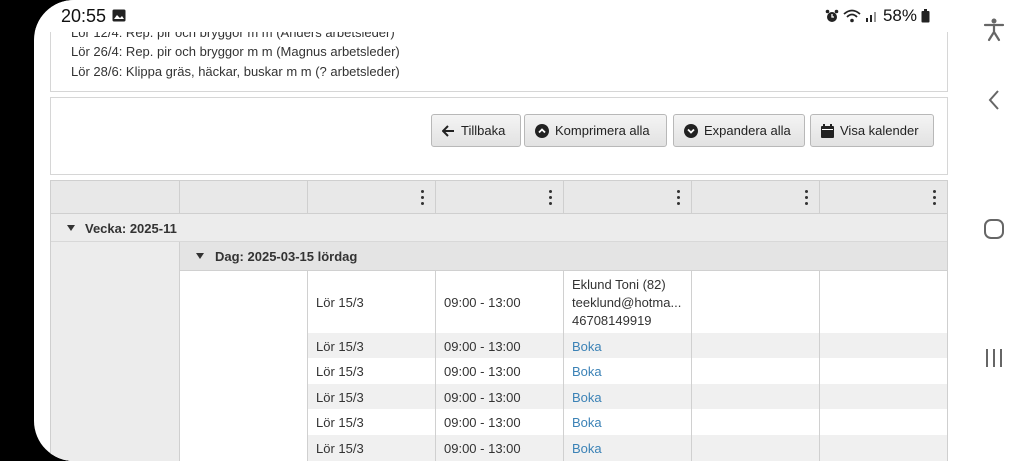  I want to click on day-group-row: Dag: 2025-03-15 lördag, so click(563, 256).